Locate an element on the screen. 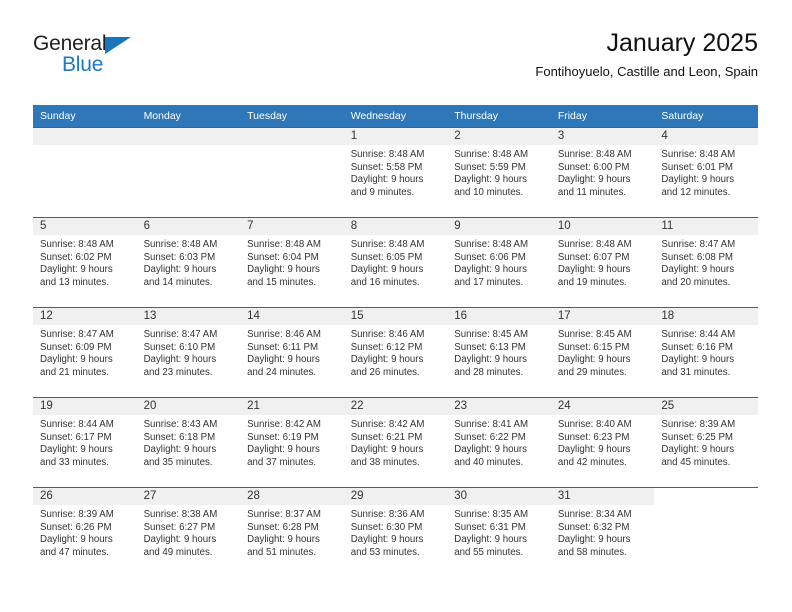 This screenshot has width=792, height=612. daylight-text-line2: and 31 minutes. is located at coordinates (696, 372).